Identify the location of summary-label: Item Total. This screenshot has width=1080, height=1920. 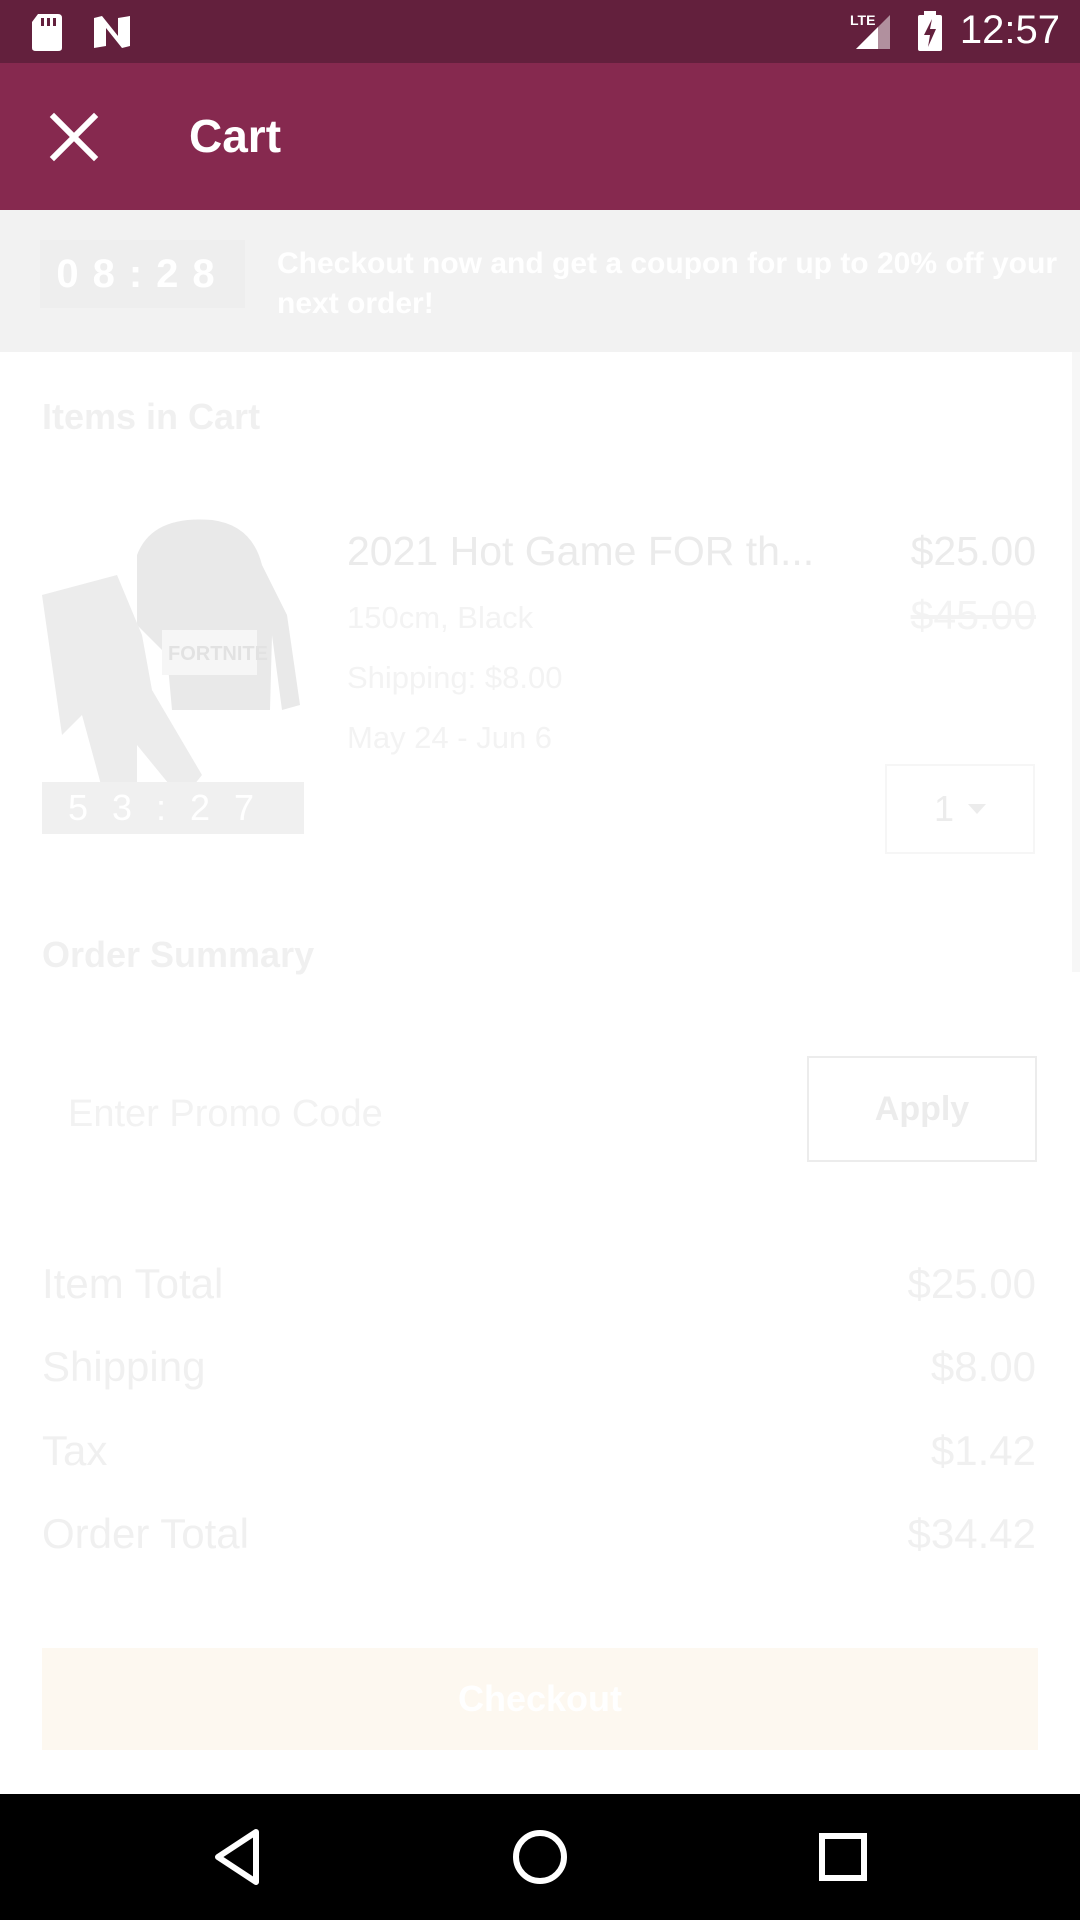
(133, 1283).